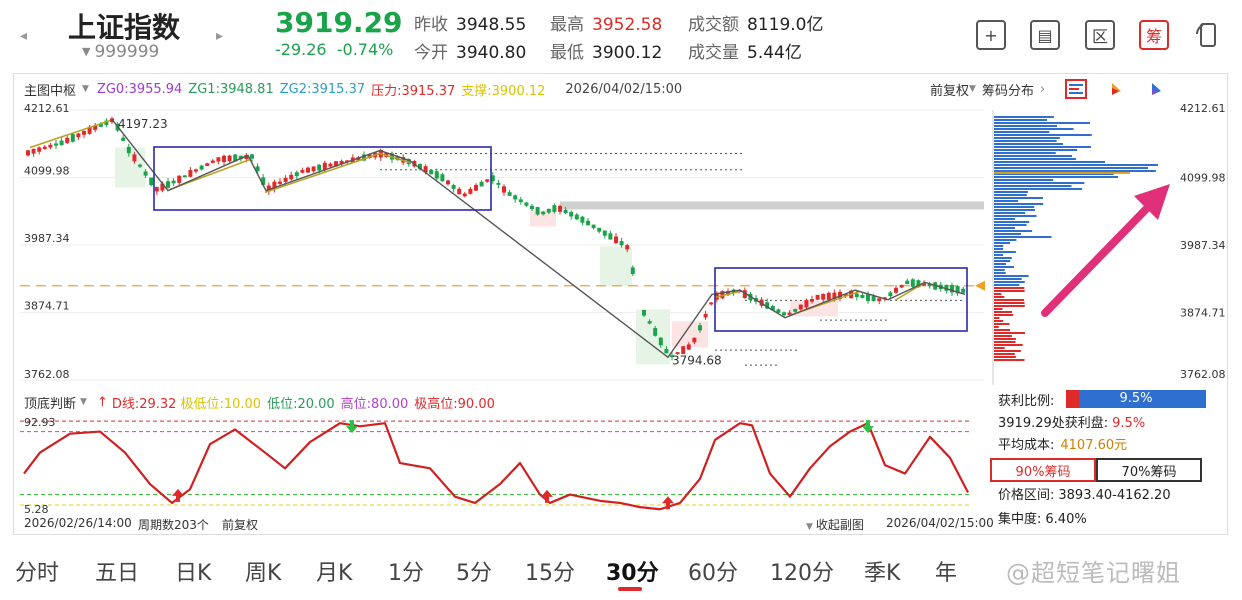  What do you see at coordinates (47, 374) in the screenshot?
I see `y-tick-label: 3762.08` at bounding box center [47, 374].